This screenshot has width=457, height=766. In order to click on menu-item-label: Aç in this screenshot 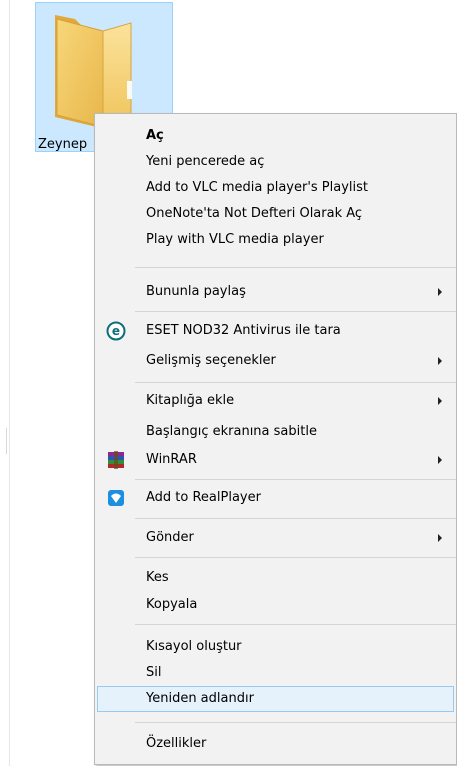, I will do `click(155, 135)`.